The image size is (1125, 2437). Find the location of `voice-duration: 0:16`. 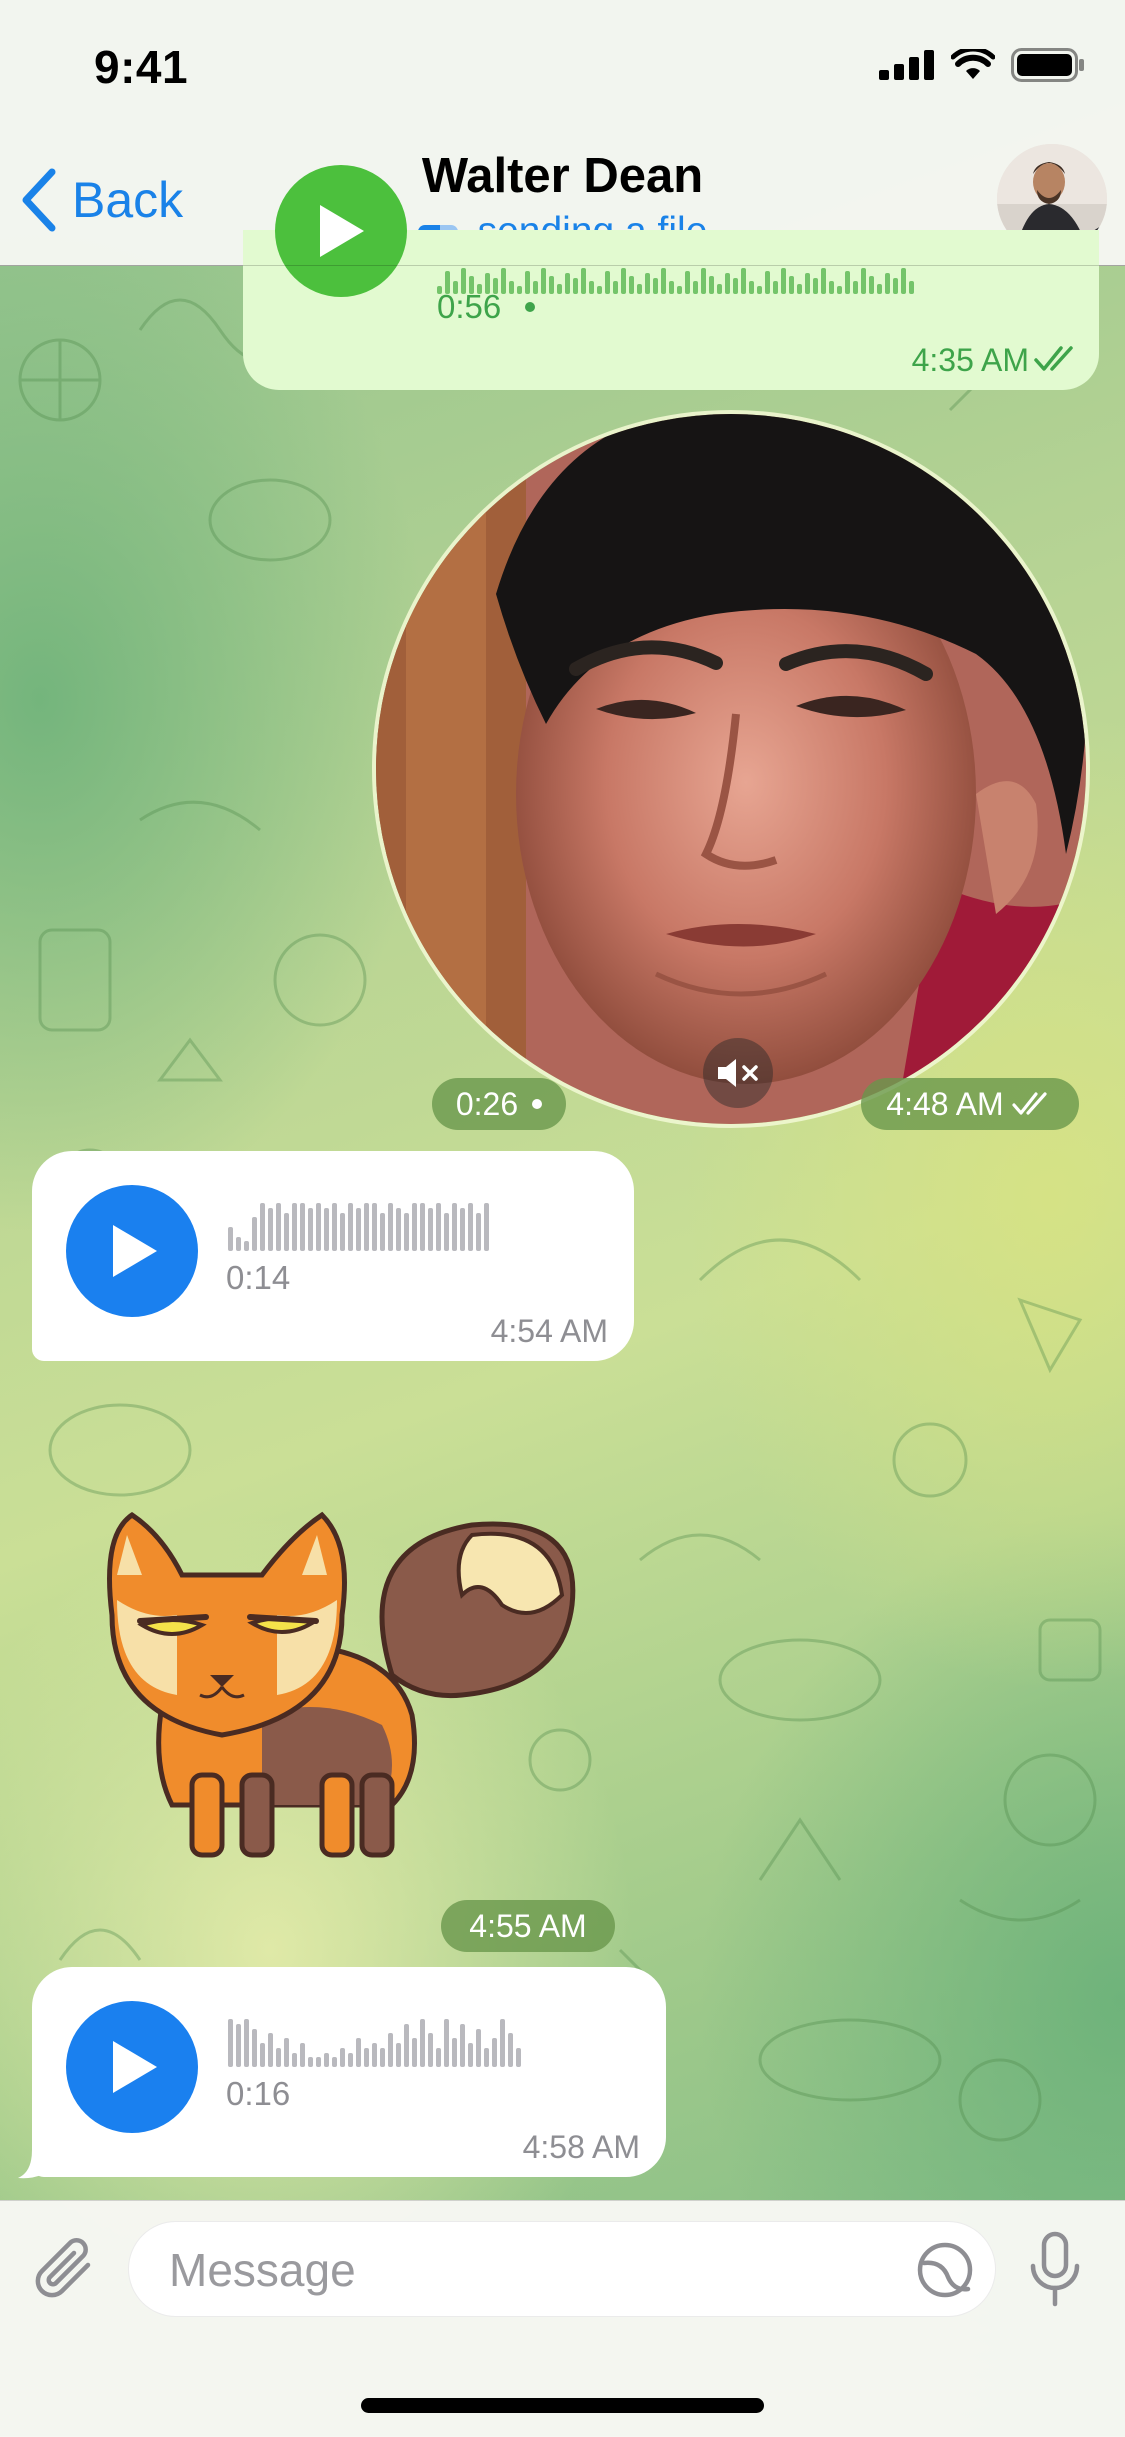

voice-duration: 0:16 is located at coordinates (258, 2093).